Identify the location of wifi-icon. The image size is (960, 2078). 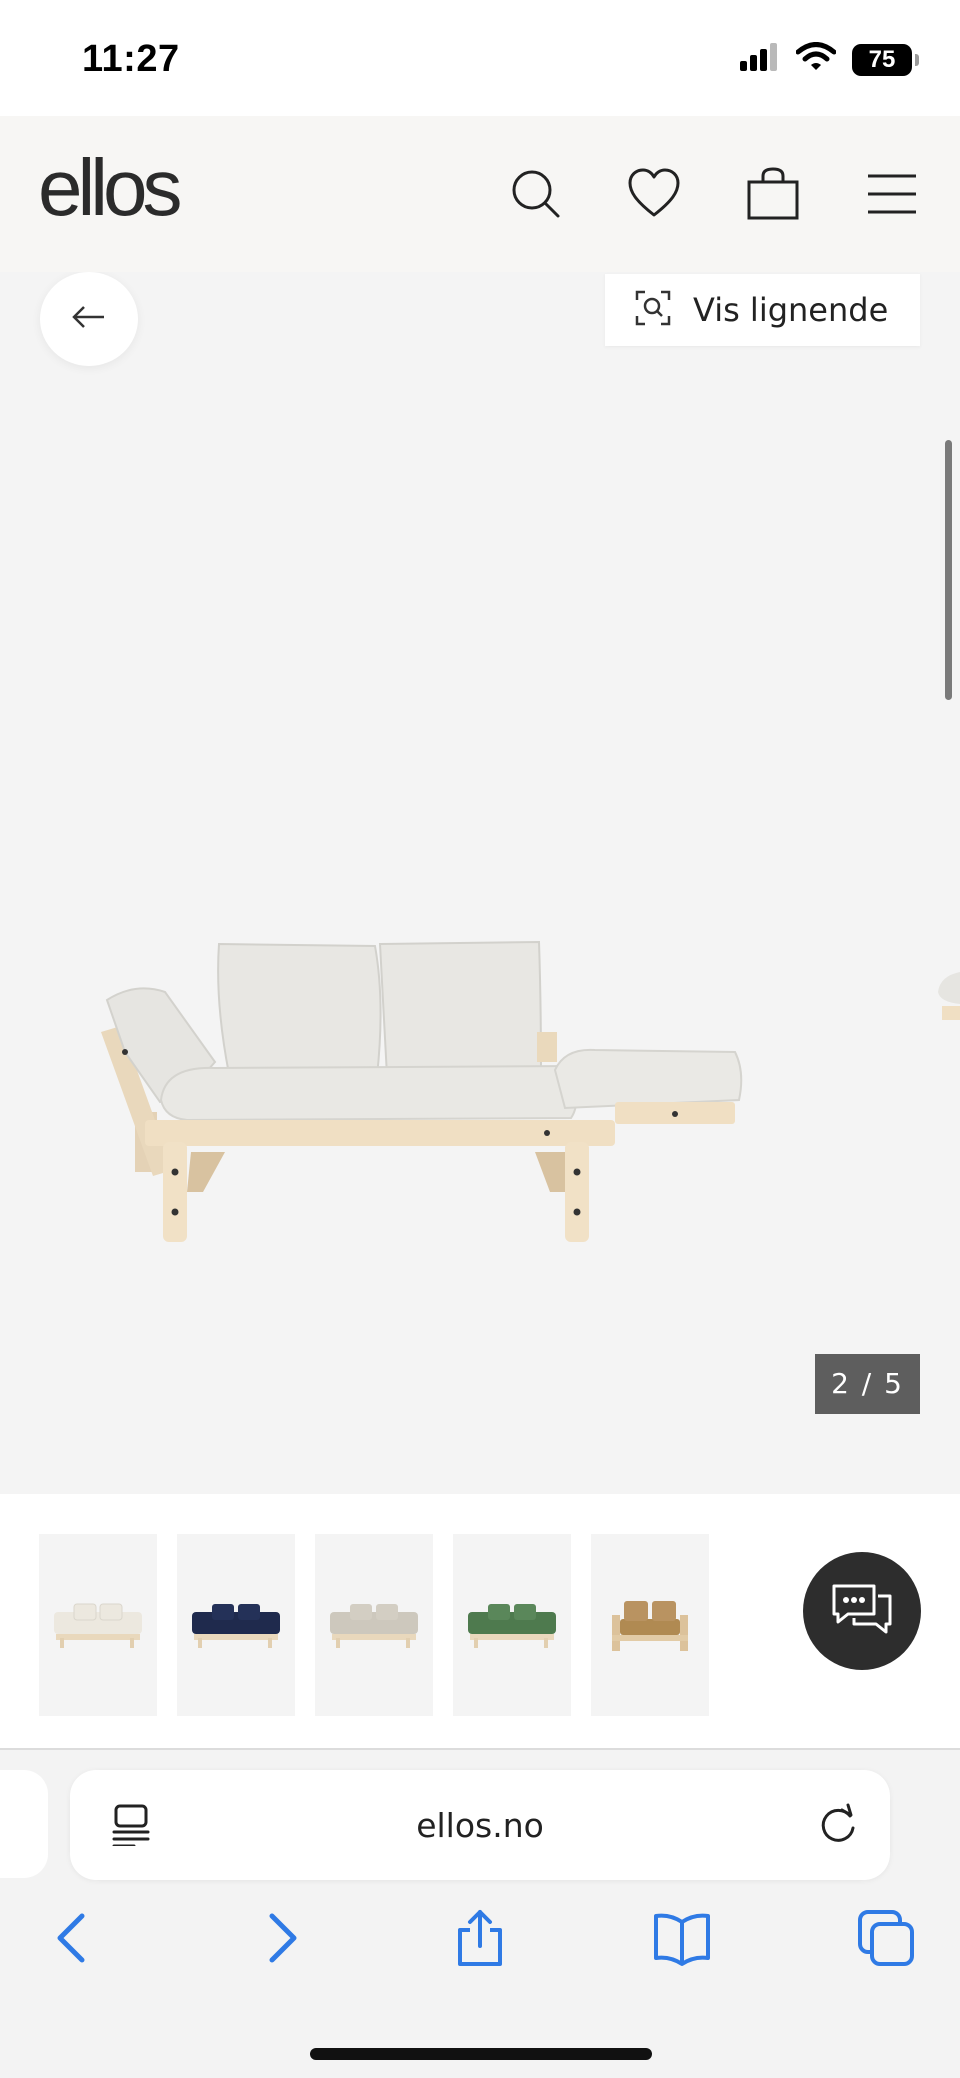
(816, 59).